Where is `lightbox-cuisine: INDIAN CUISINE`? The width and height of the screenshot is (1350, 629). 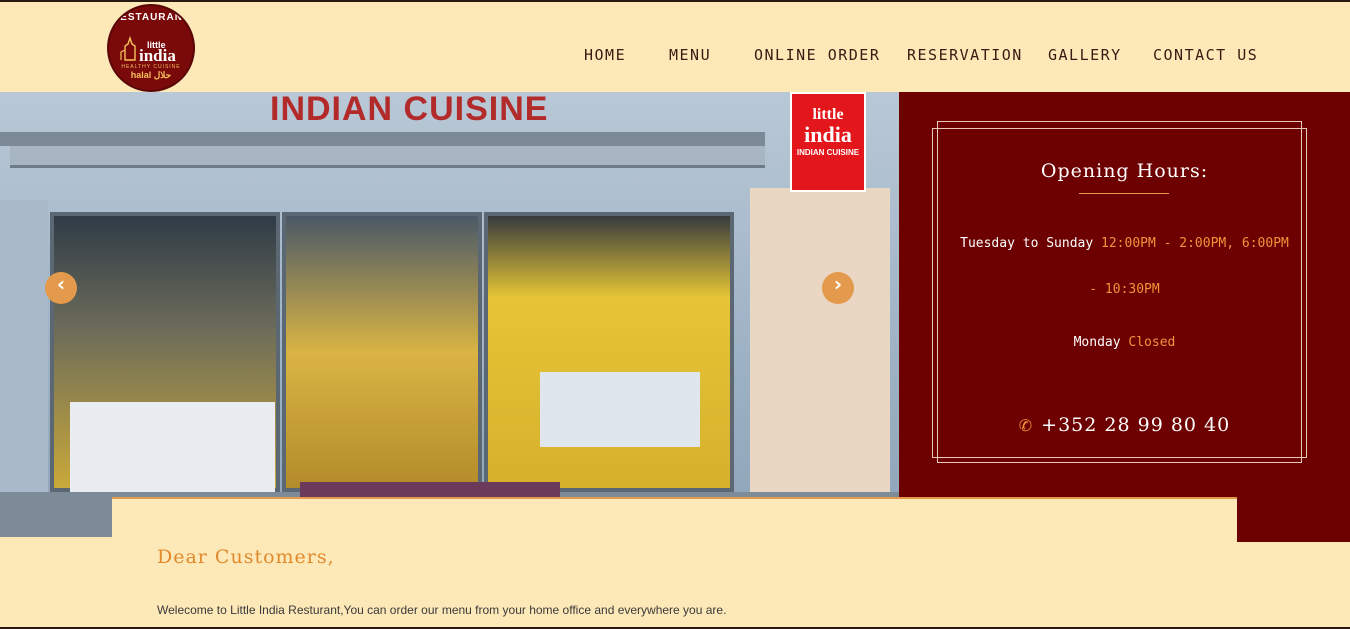 lightbox-cuisine: INDIAN CUISINE is located at coordinates (828, 152).